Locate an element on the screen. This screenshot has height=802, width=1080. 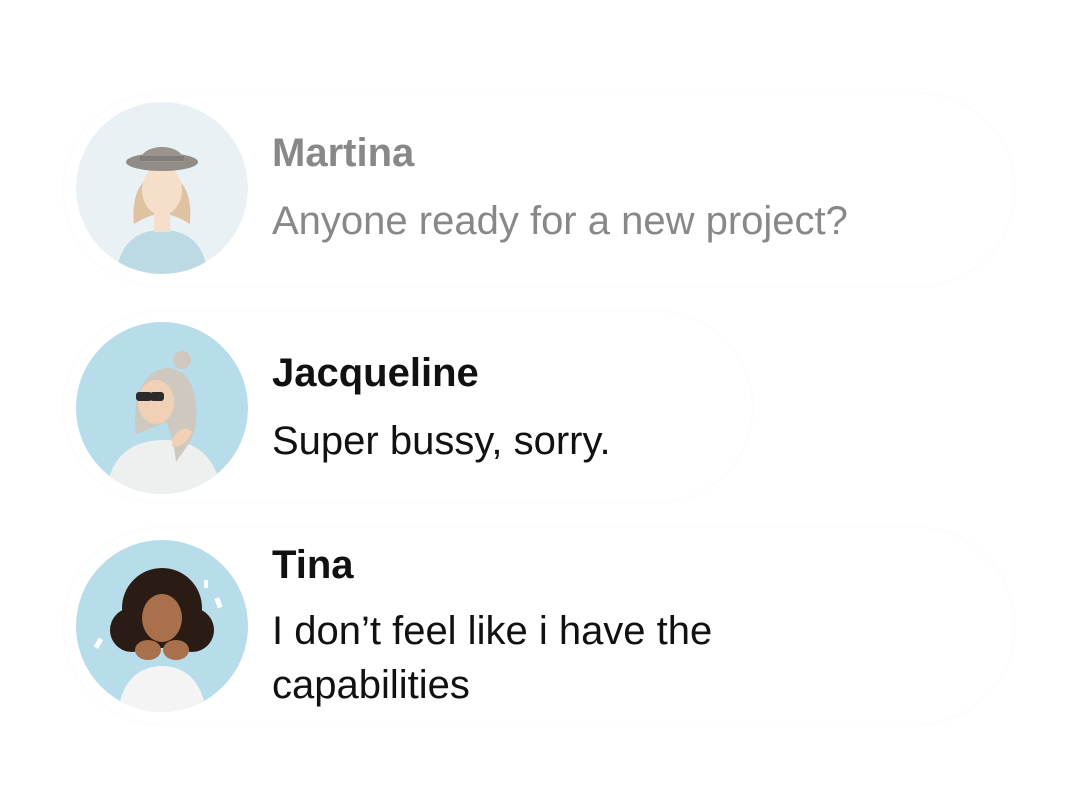
avatar-martina is located at coordinates (162, 188).